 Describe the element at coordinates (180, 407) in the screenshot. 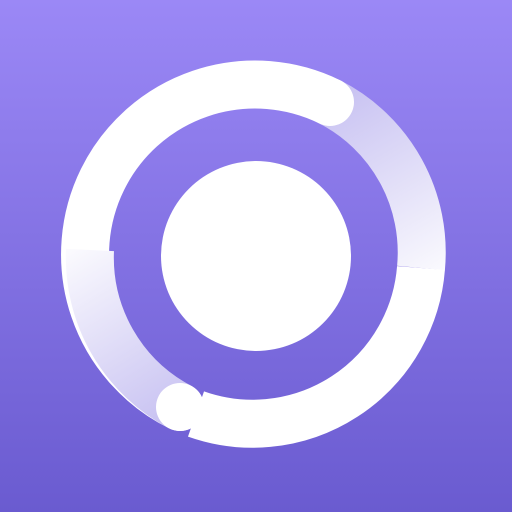

I see `ring-cap-bottom-left` at that location.